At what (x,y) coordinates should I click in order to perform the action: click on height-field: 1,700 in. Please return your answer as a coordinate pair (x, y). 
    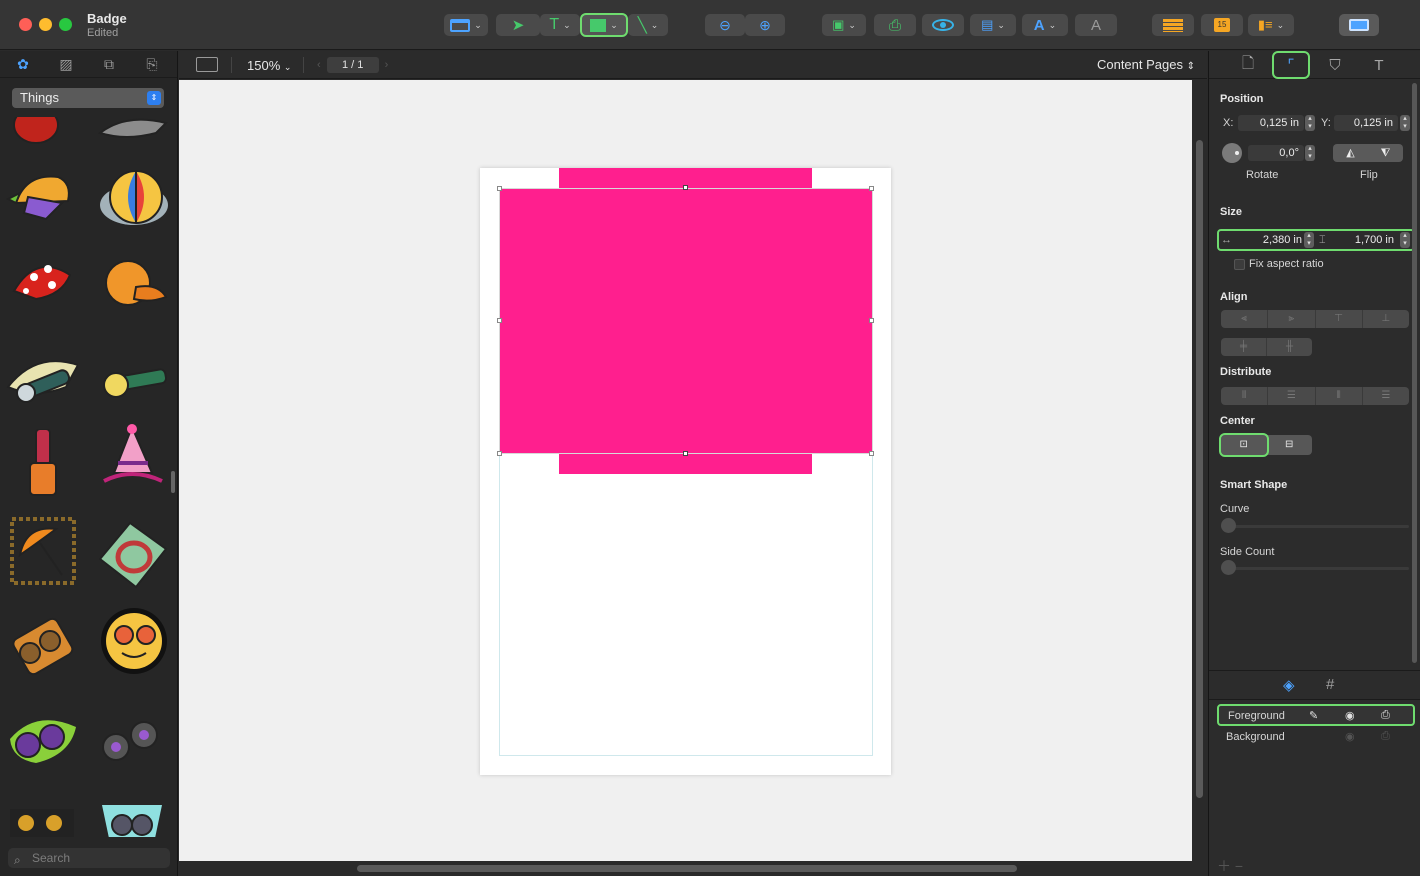
    Looking at the image, I should click on (1364, 240).